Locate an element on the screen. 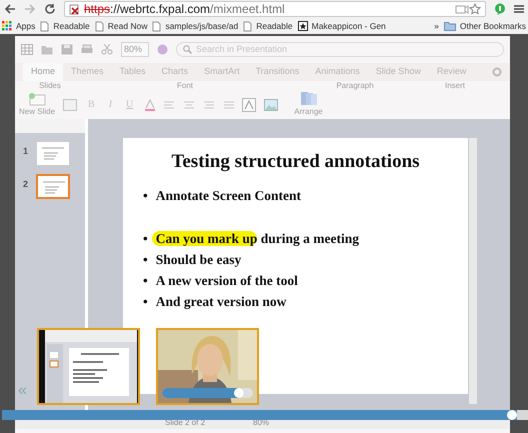 Image resolution: width=528 pixels, height=433 pixels. scrollbar is located at coordinates (473, 271).